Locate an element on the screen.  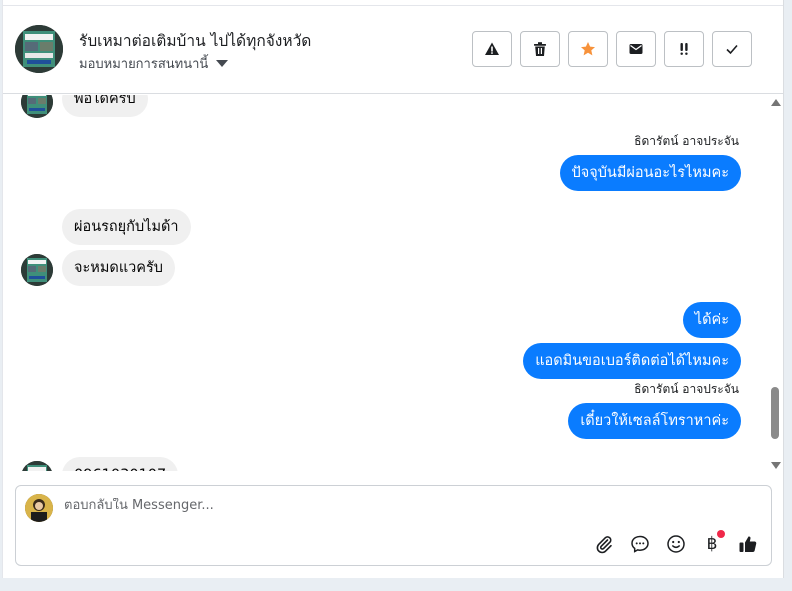
page-avatar is located at coordinates (39, 49).